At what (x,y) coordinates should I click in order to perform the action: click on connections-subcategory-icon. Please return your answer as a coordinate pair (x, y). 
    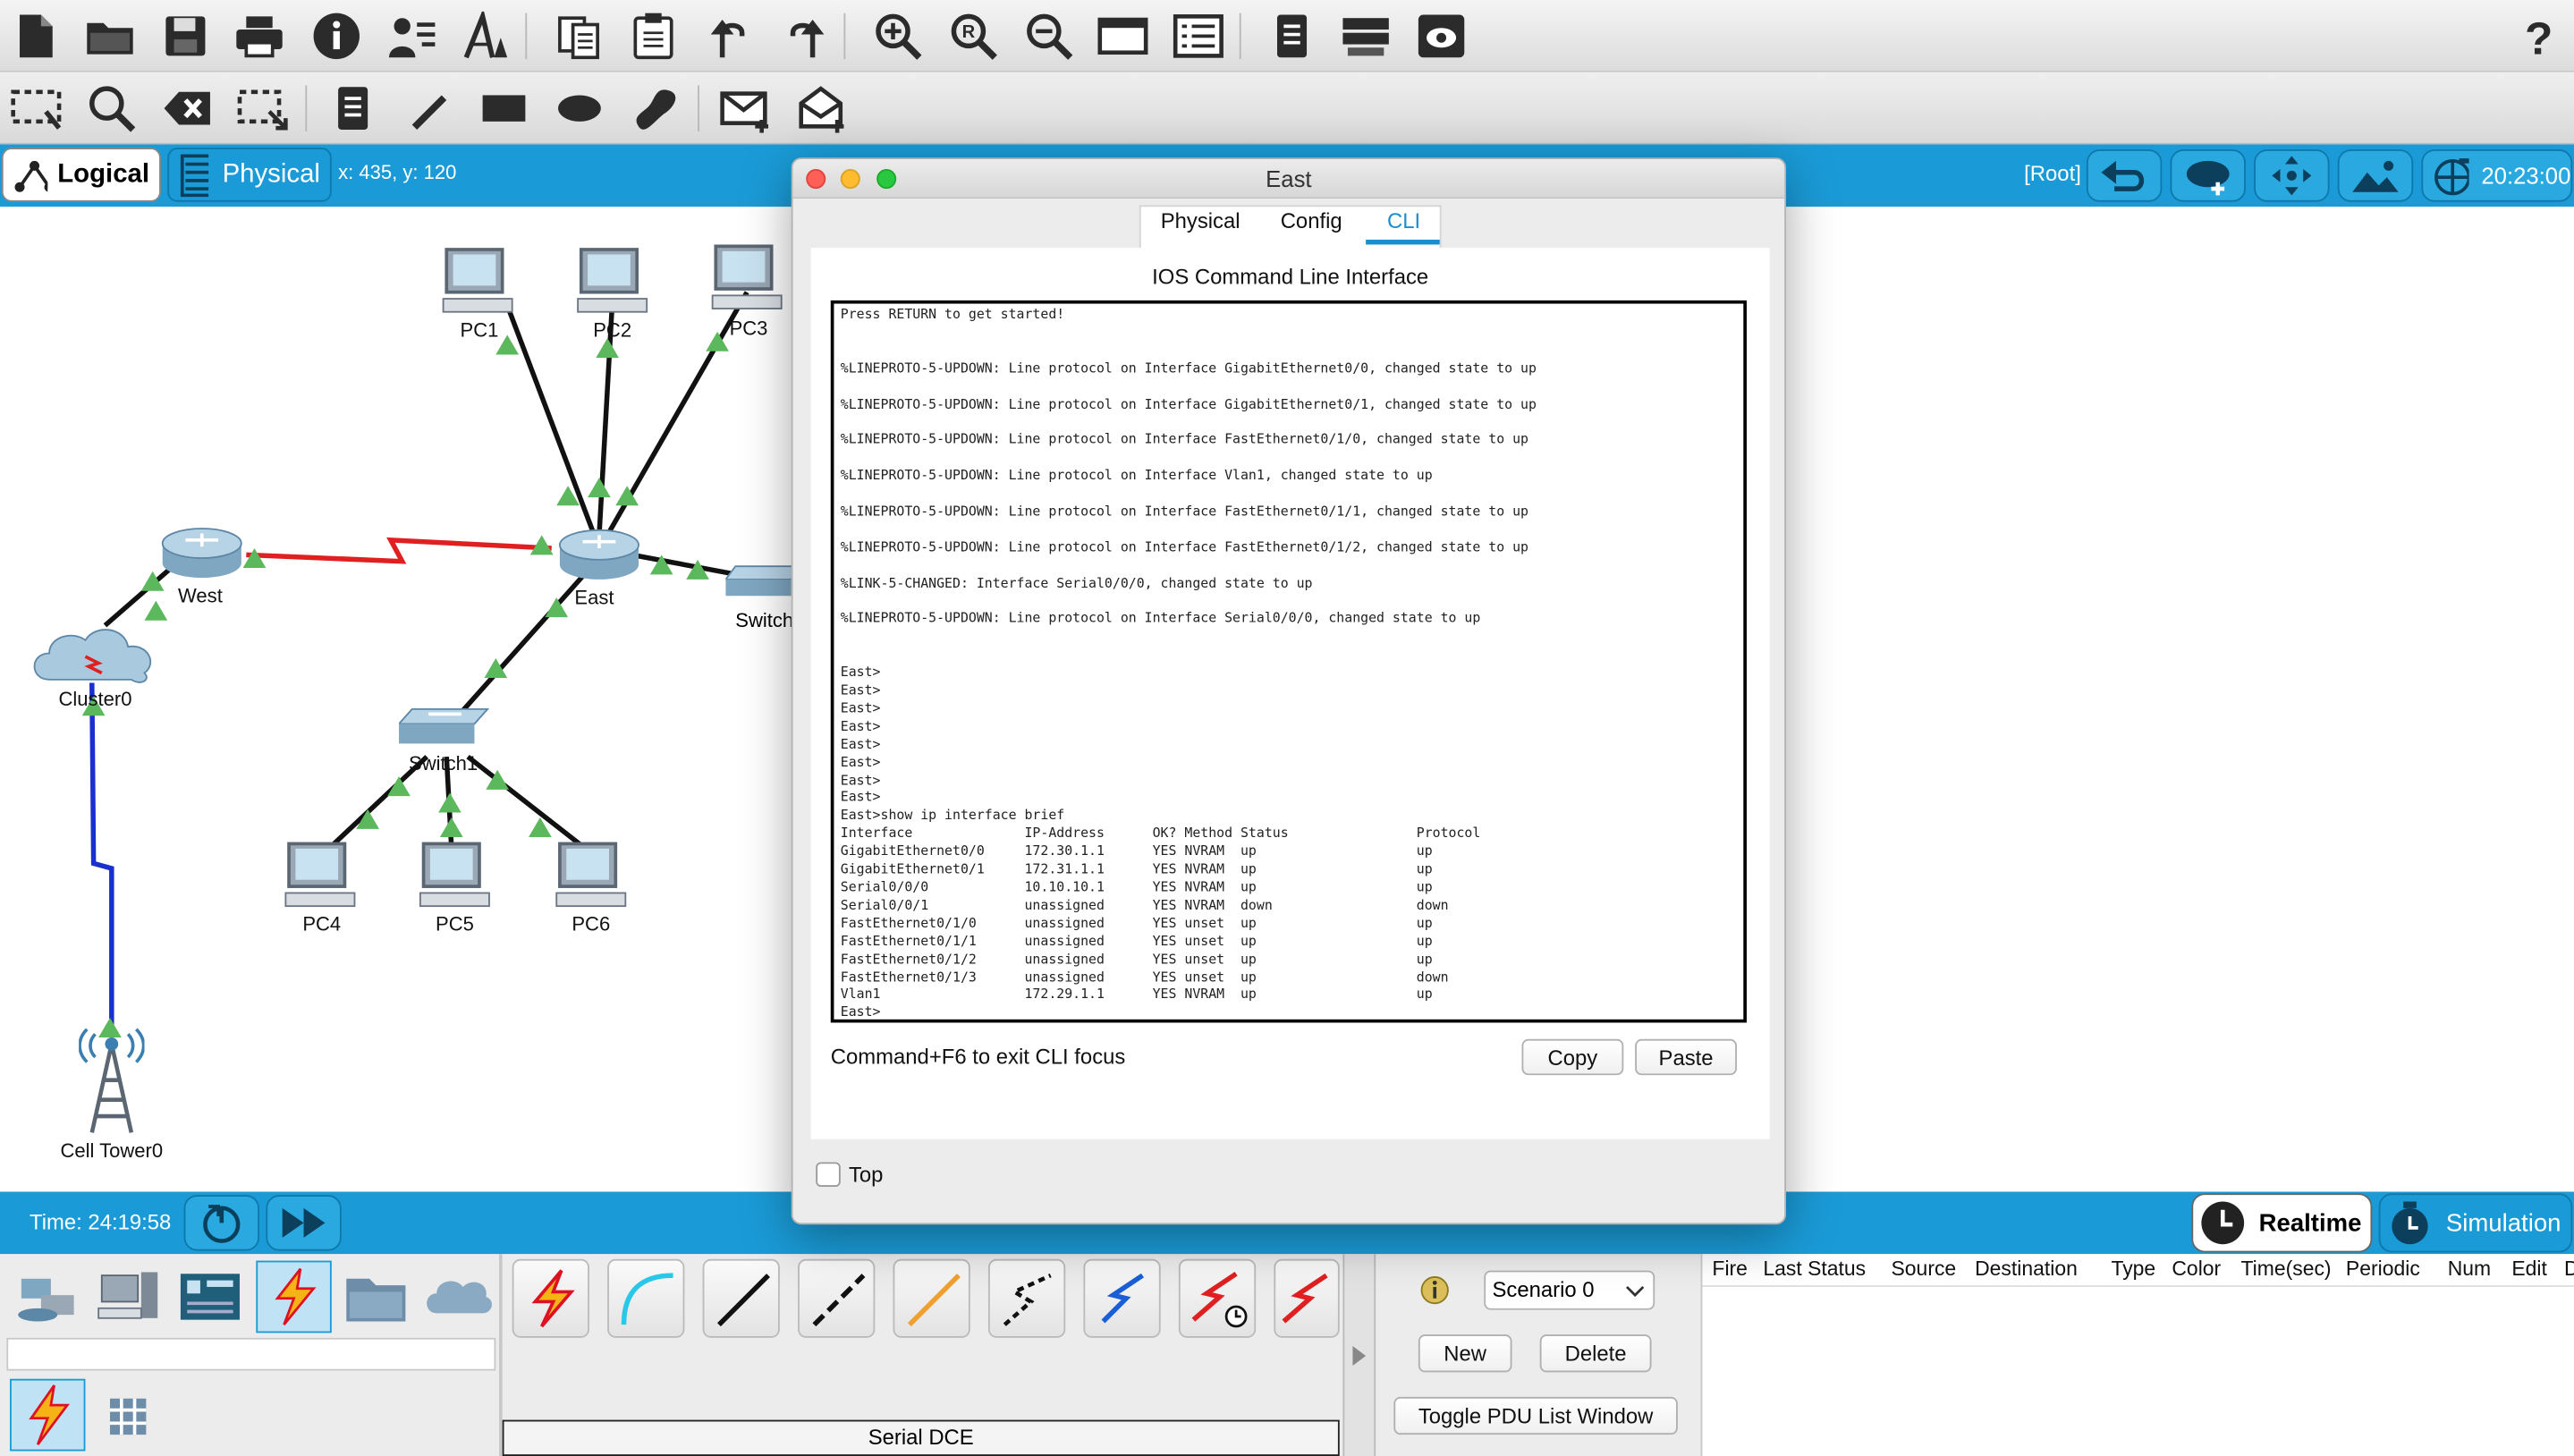
    Looking at the image, I should click on (48, 1415).